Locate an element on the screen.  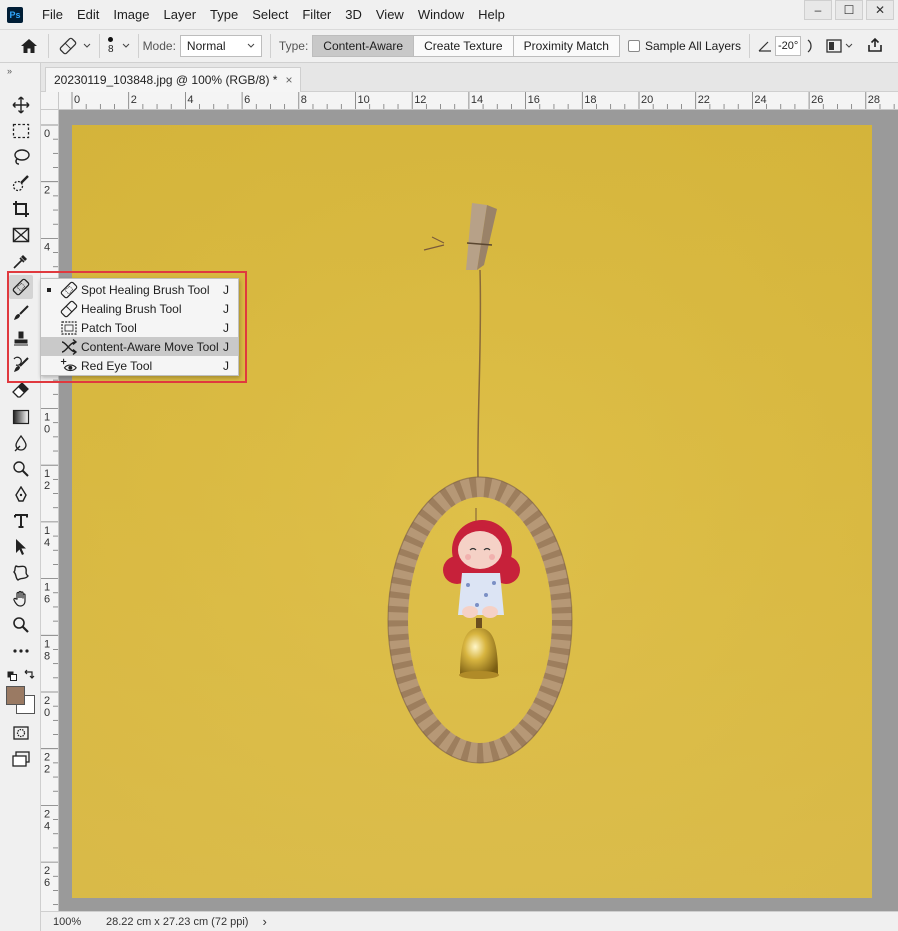
document-tab-bar: 20230119_103848.jpg @ 100% (RGB/8) * × is located at coordinates (469, 77).